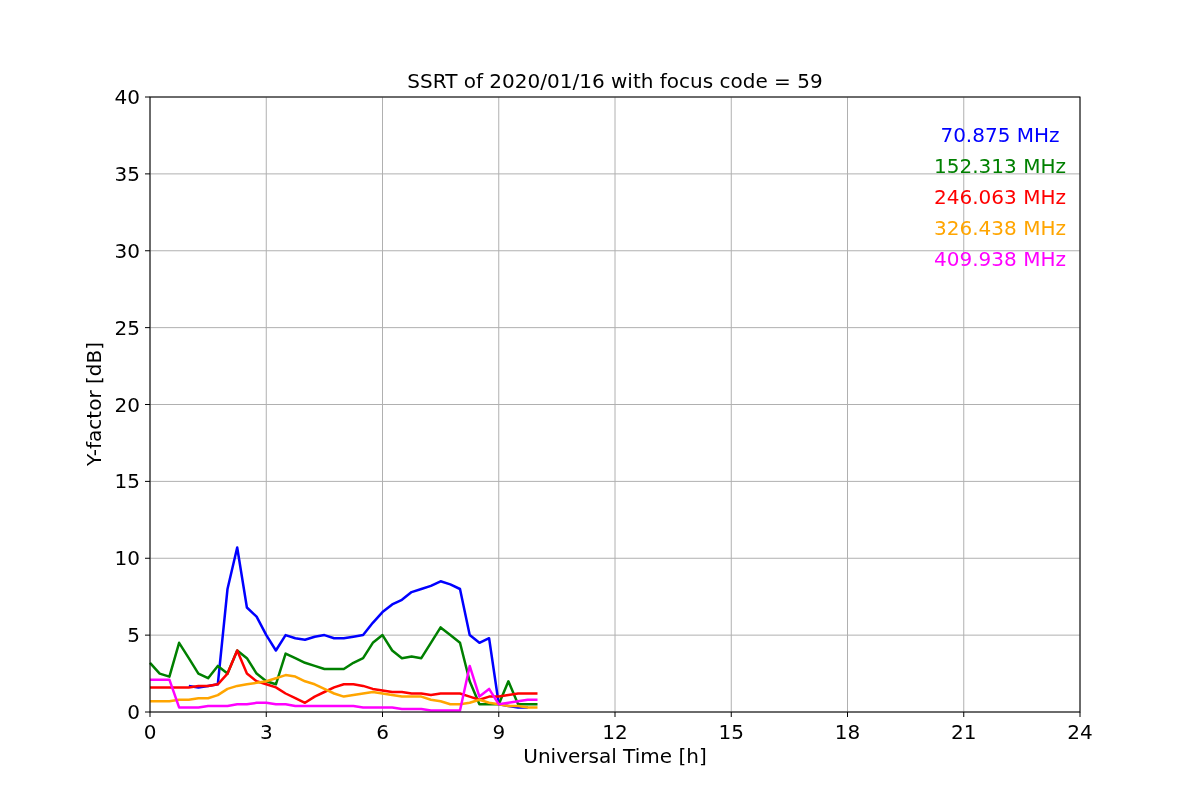 The width and height of the screenshot is (1200, 800). Describe the element at coordinates (127, 97) in the screenshot. I see `y-tick-label: 40` at that location.